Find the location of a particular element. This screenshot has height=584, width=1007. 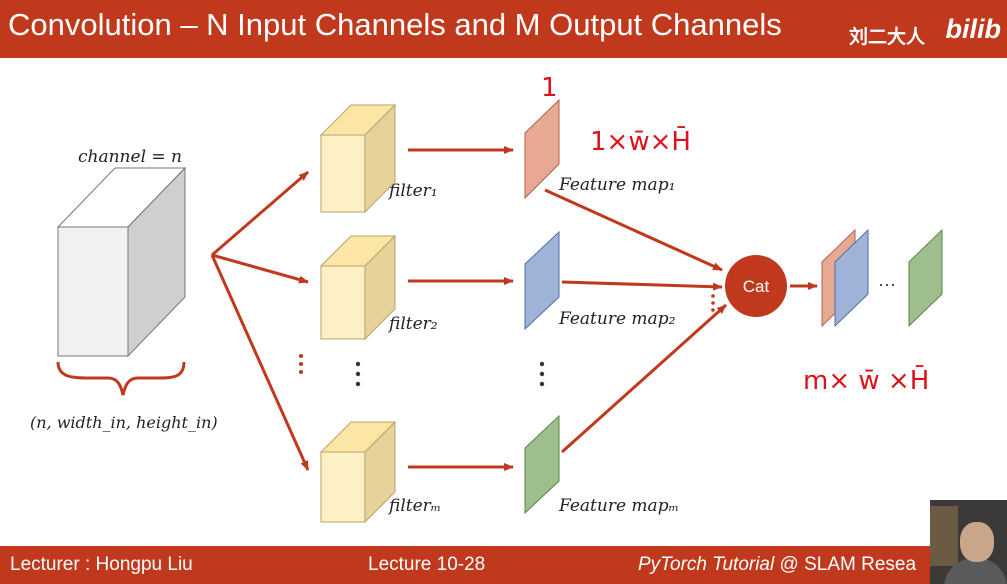

cat-label: Cat is located at coordinates (756, 286).